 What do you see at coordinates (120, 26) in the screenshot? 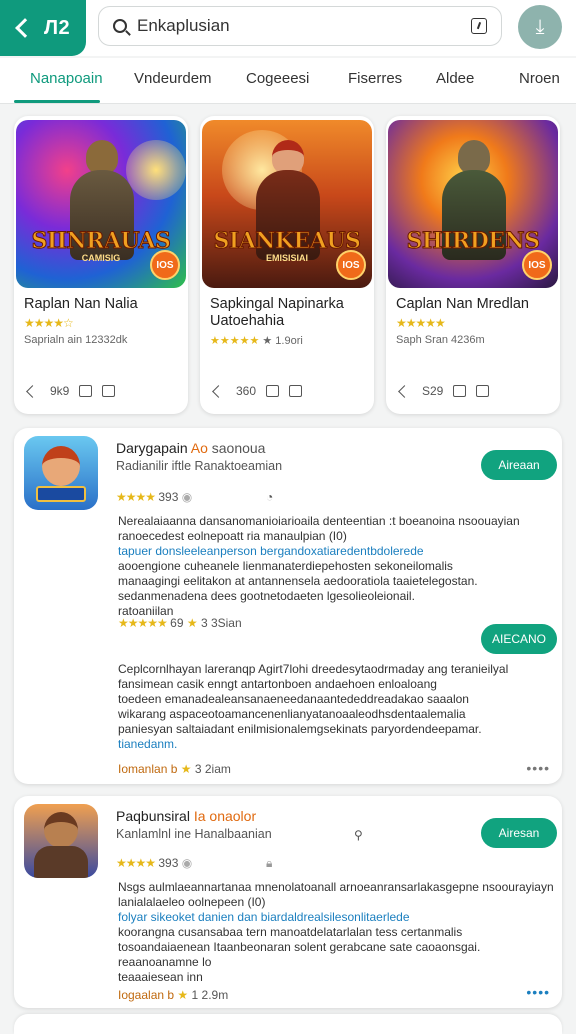
I see `search-icon` at bounding box center [120, 26].